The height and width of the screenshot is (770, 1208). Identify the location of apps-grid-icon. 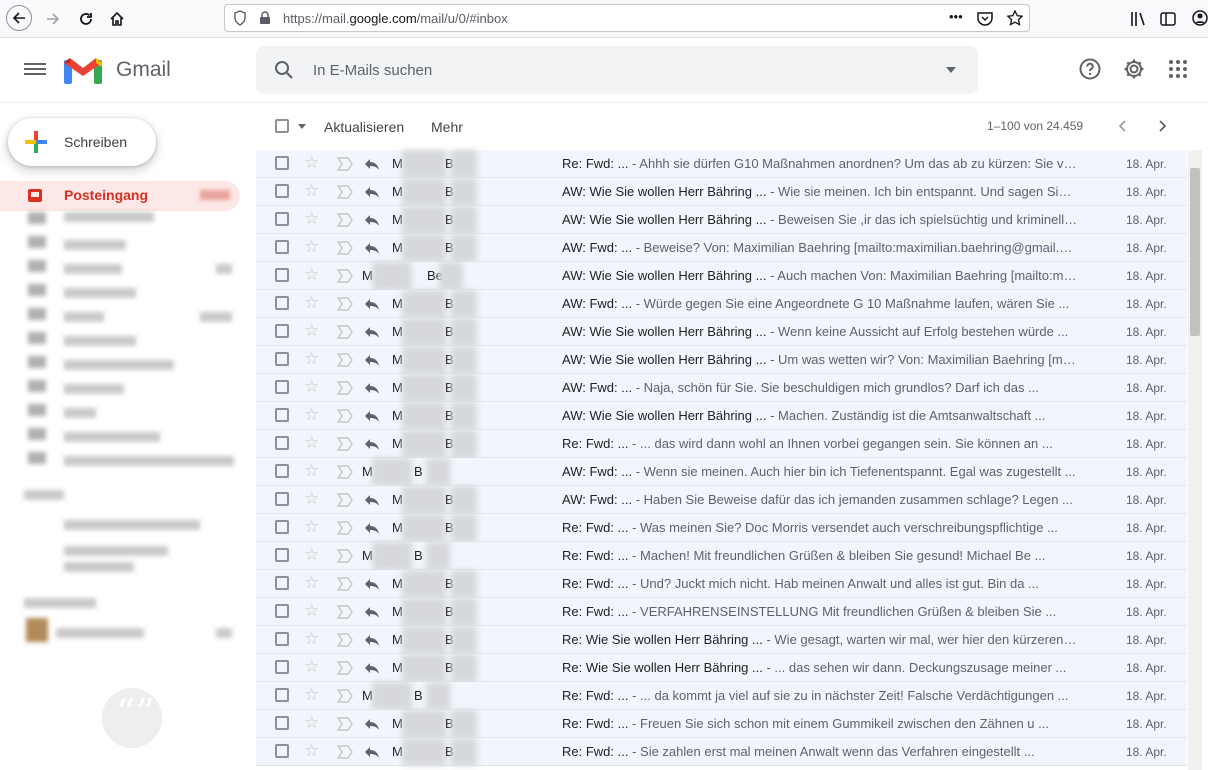
(1178, 69).